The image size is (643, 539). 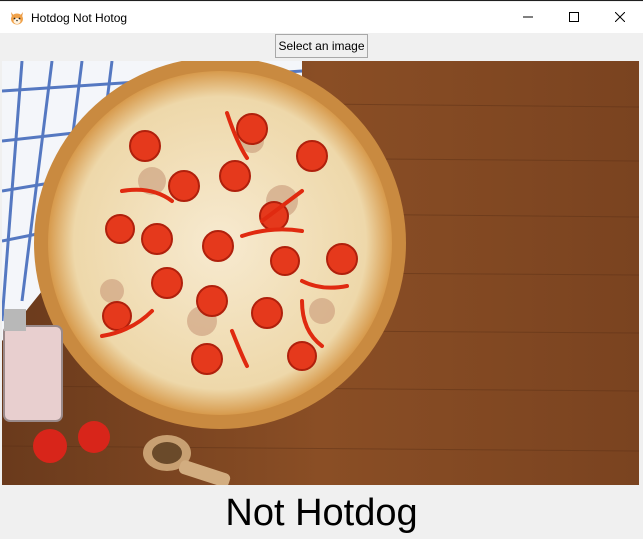 I want to click on prediction-result: Not Hotdog, so click(x=321, y=513).